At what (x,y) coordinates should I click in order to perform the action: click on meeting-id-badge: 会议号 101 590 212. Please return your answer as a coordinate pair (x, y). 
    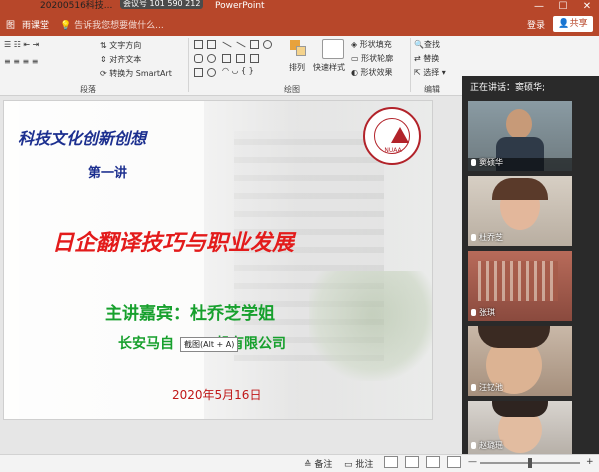
    Looking at the image, I should click on (162, 4).